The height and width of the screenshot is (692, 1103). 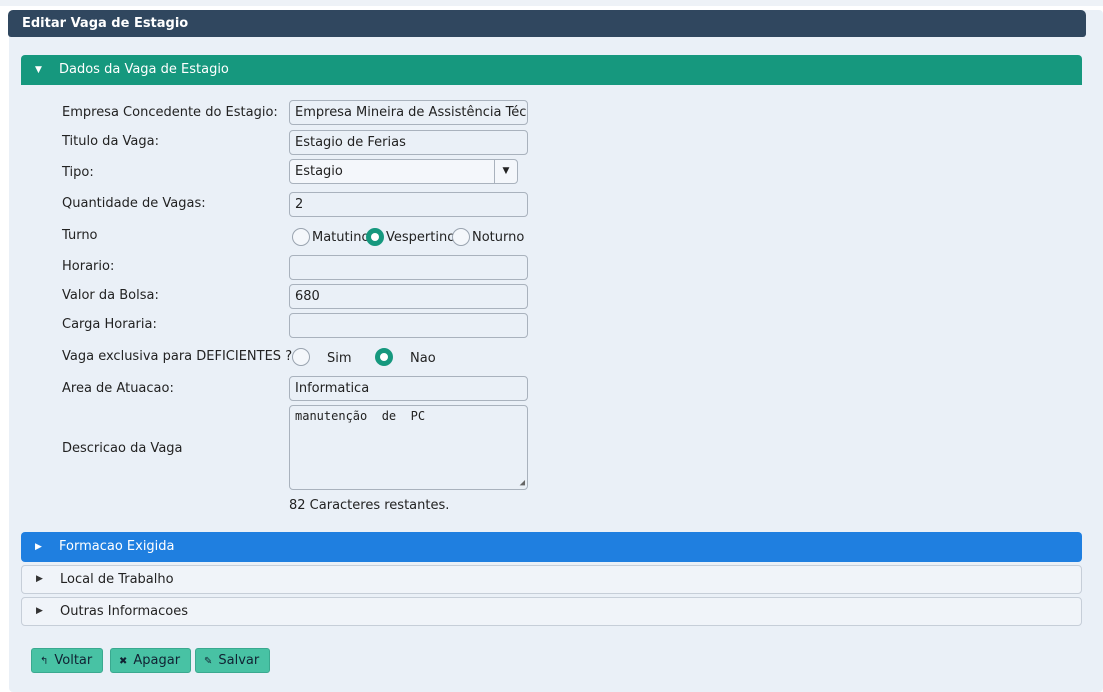 I want to click on quantidade-label: Quantidade de Vagas:, so click(x=134, y=203).